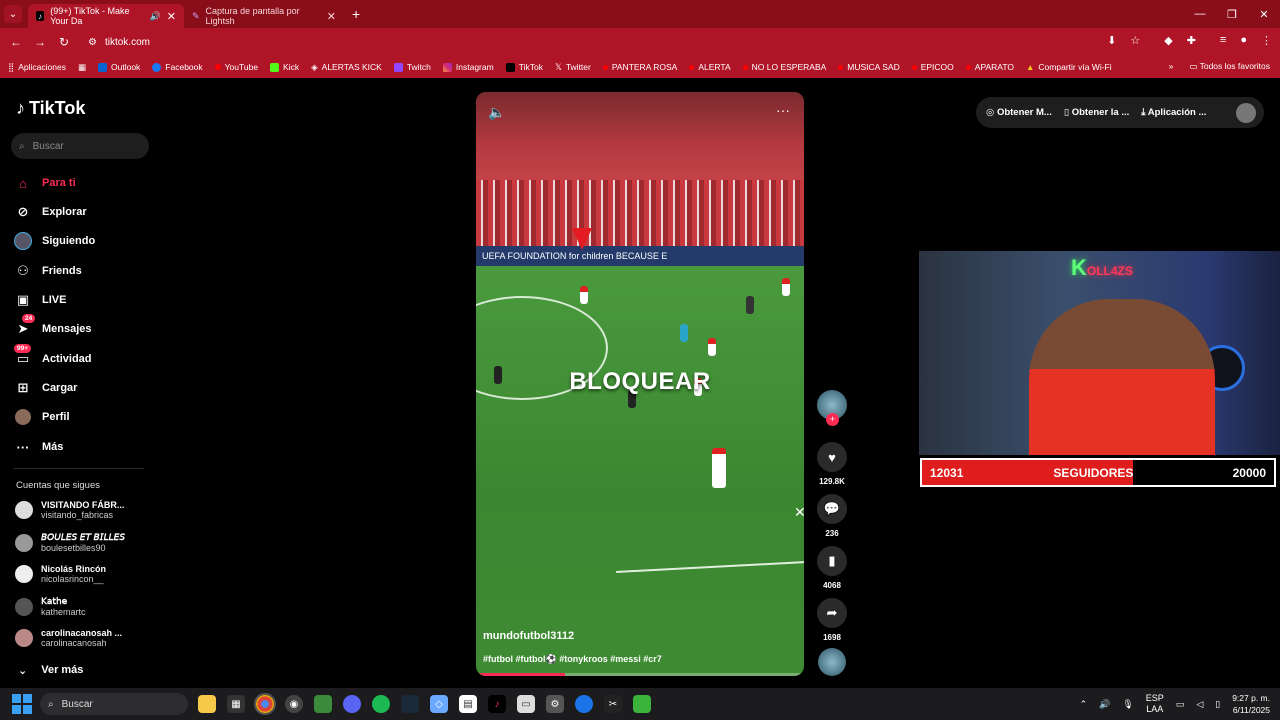 Image resolution: width=1280 pixels, height=720 pixels. What do you see at coordinates (50, 108) in the screenshot?
I see `tiktok-logo: ♪ TikTok` at bounding box center [50, 108].